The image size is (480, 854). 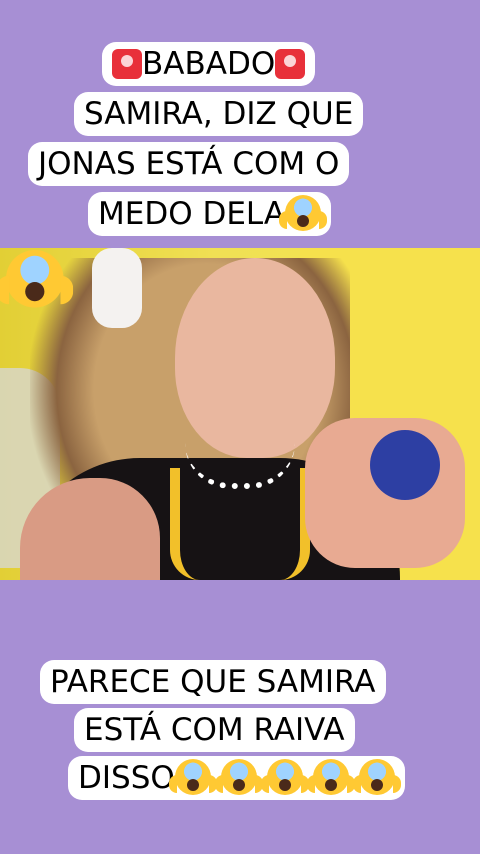 I want to click on photo-headband, so click(x=117, y=288).